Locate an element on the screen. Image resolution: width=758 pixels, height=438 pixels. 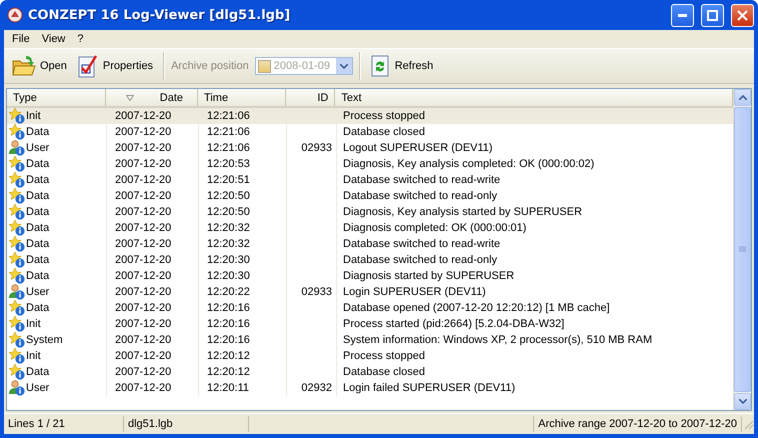
menu-item: ? is located at coordinates (82, 39).